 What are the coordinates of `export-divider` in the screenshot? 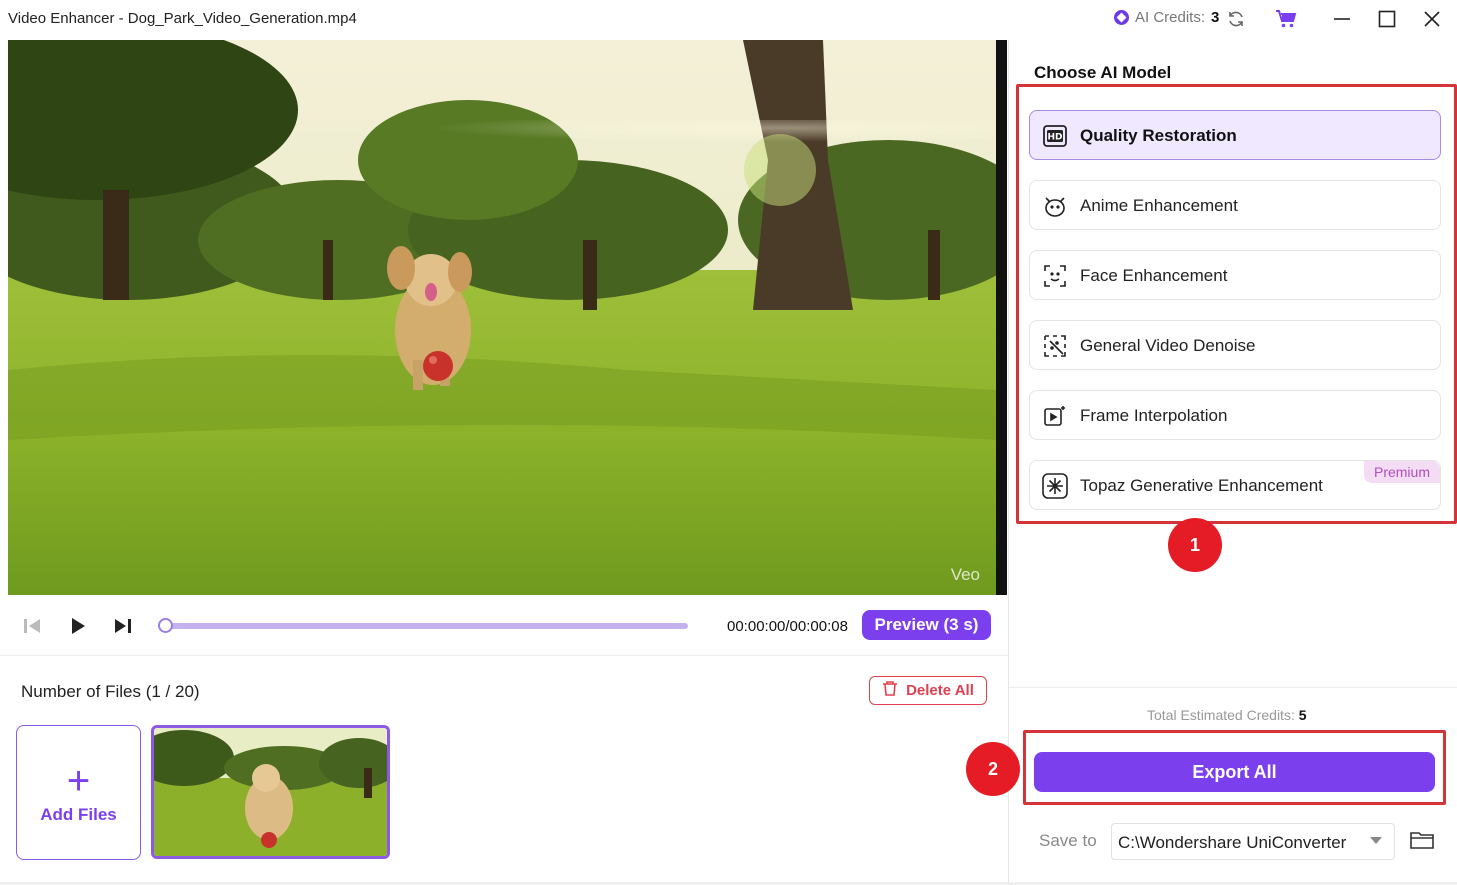 It's located at (1233, 687).